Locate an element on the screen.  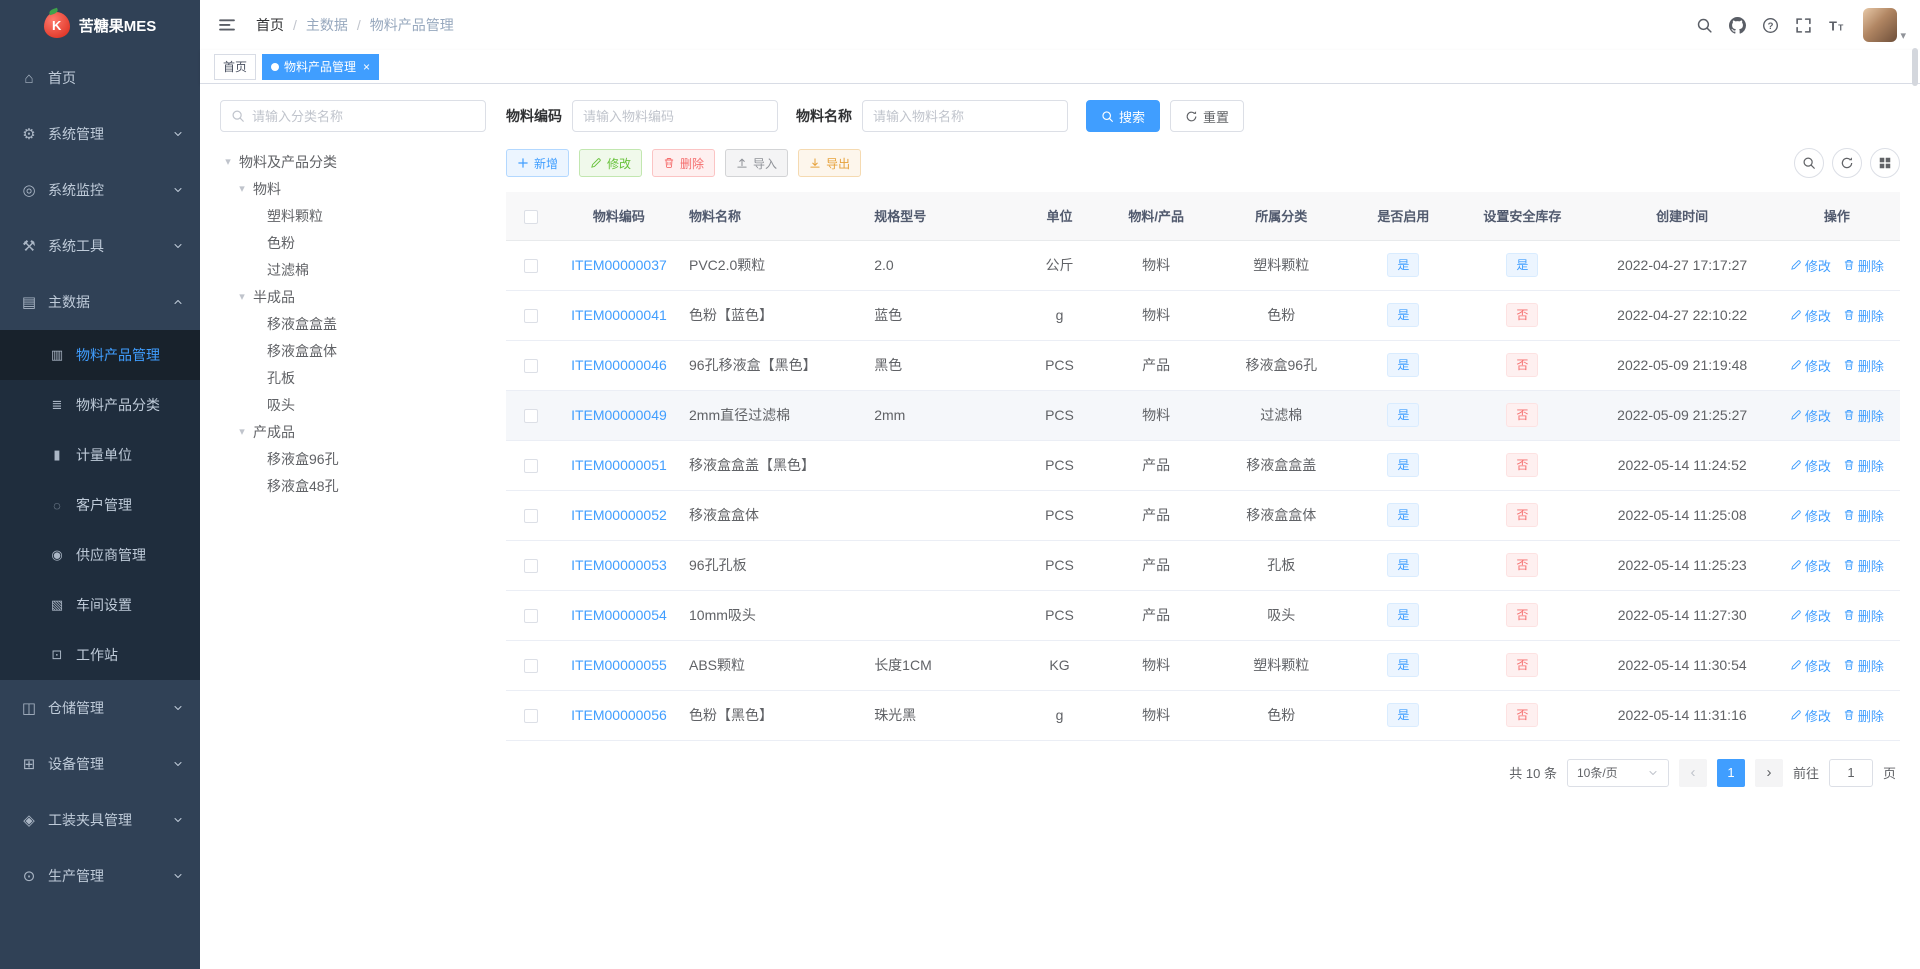
material-code-link: ITEM00000041 is located at coordinates (619, 315).